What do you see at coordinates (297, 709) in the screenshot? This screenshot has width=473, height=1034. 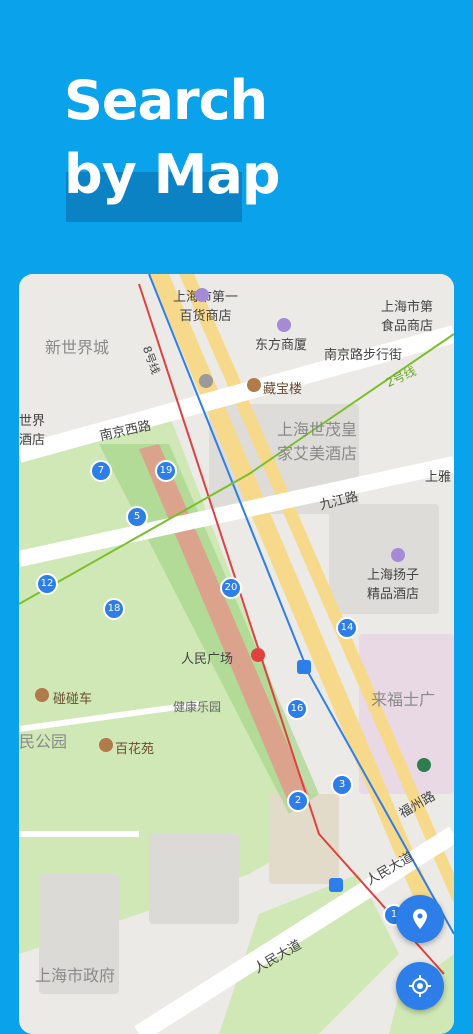 I see `bus-route-badge: 16` at bounding box center [297, 709].